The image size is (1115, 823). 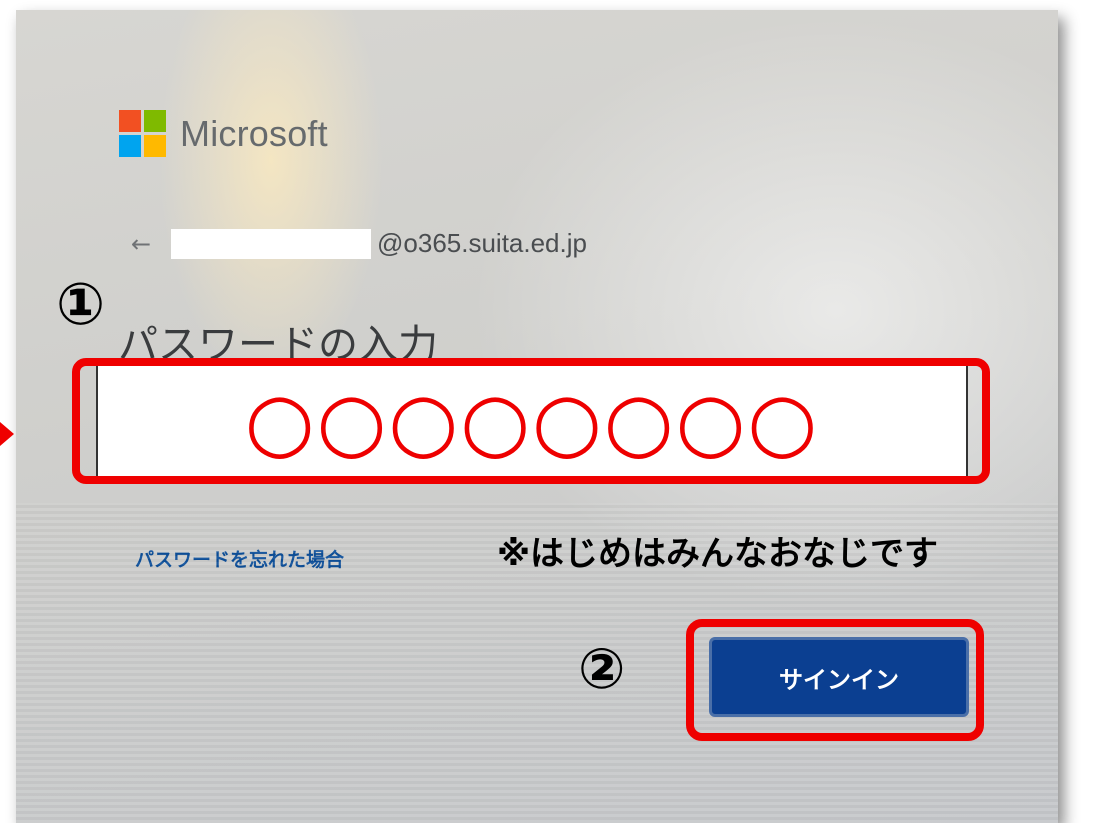 I want to click on left-arrow-icon: ←, so click(x=151, y=244).